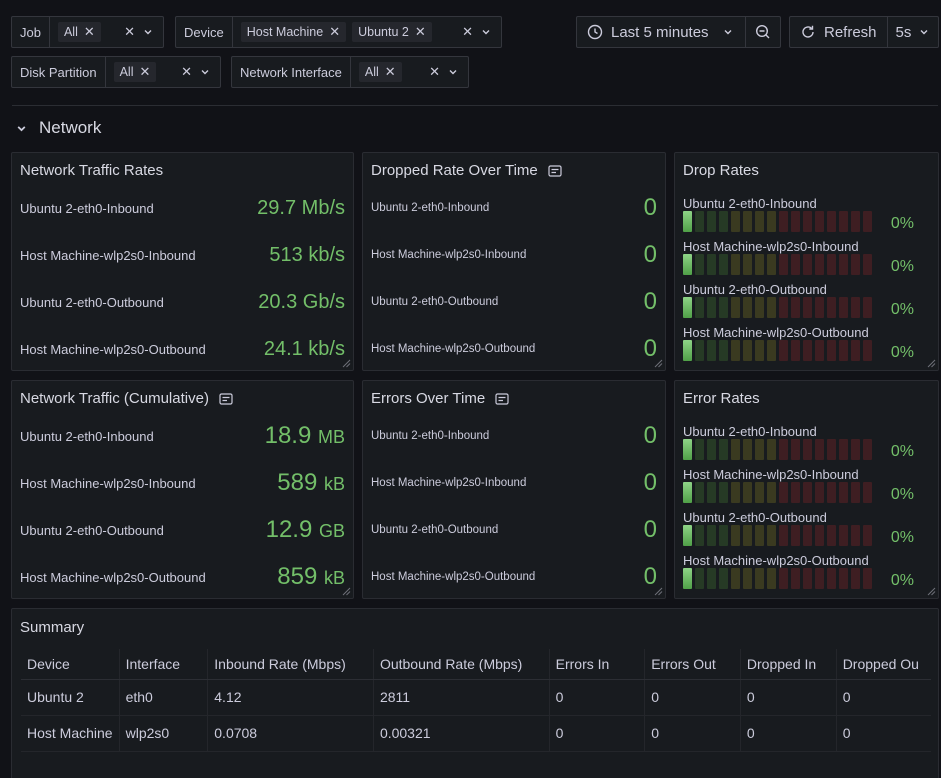 This screenshot has height=778, width=941. I want to click on table-cell: 0.00321, so click(461, 733).